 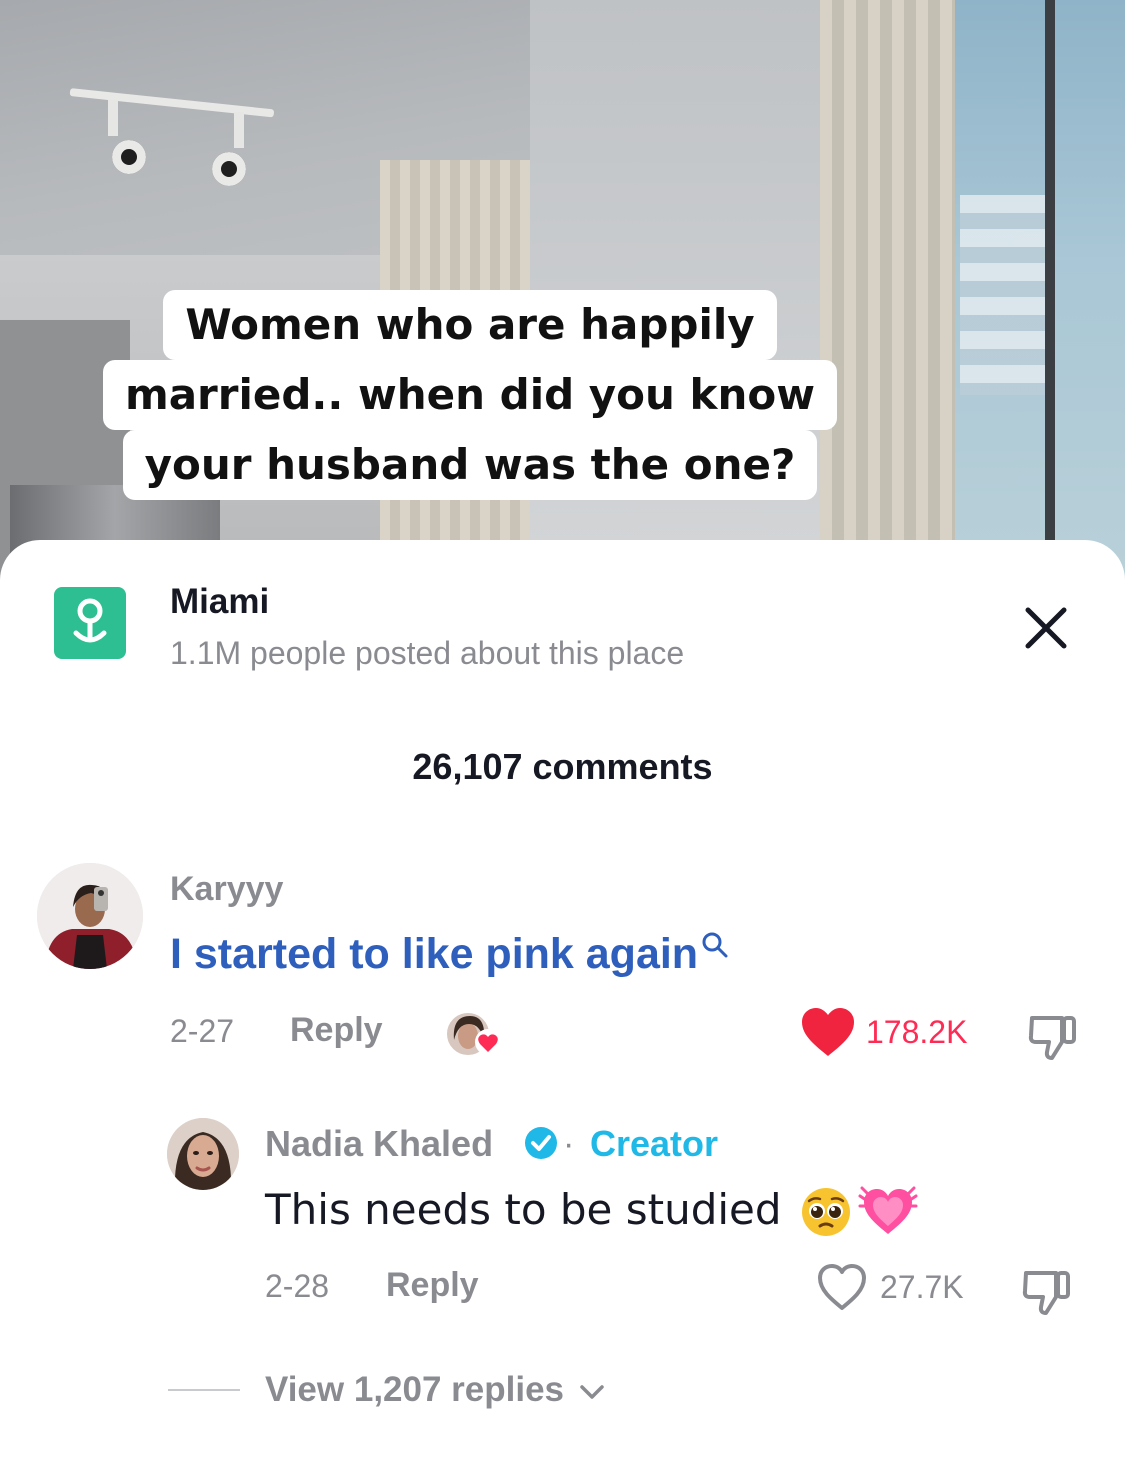 I want to click on caption-line: your husband was the one?, so click(x=470, y=465).